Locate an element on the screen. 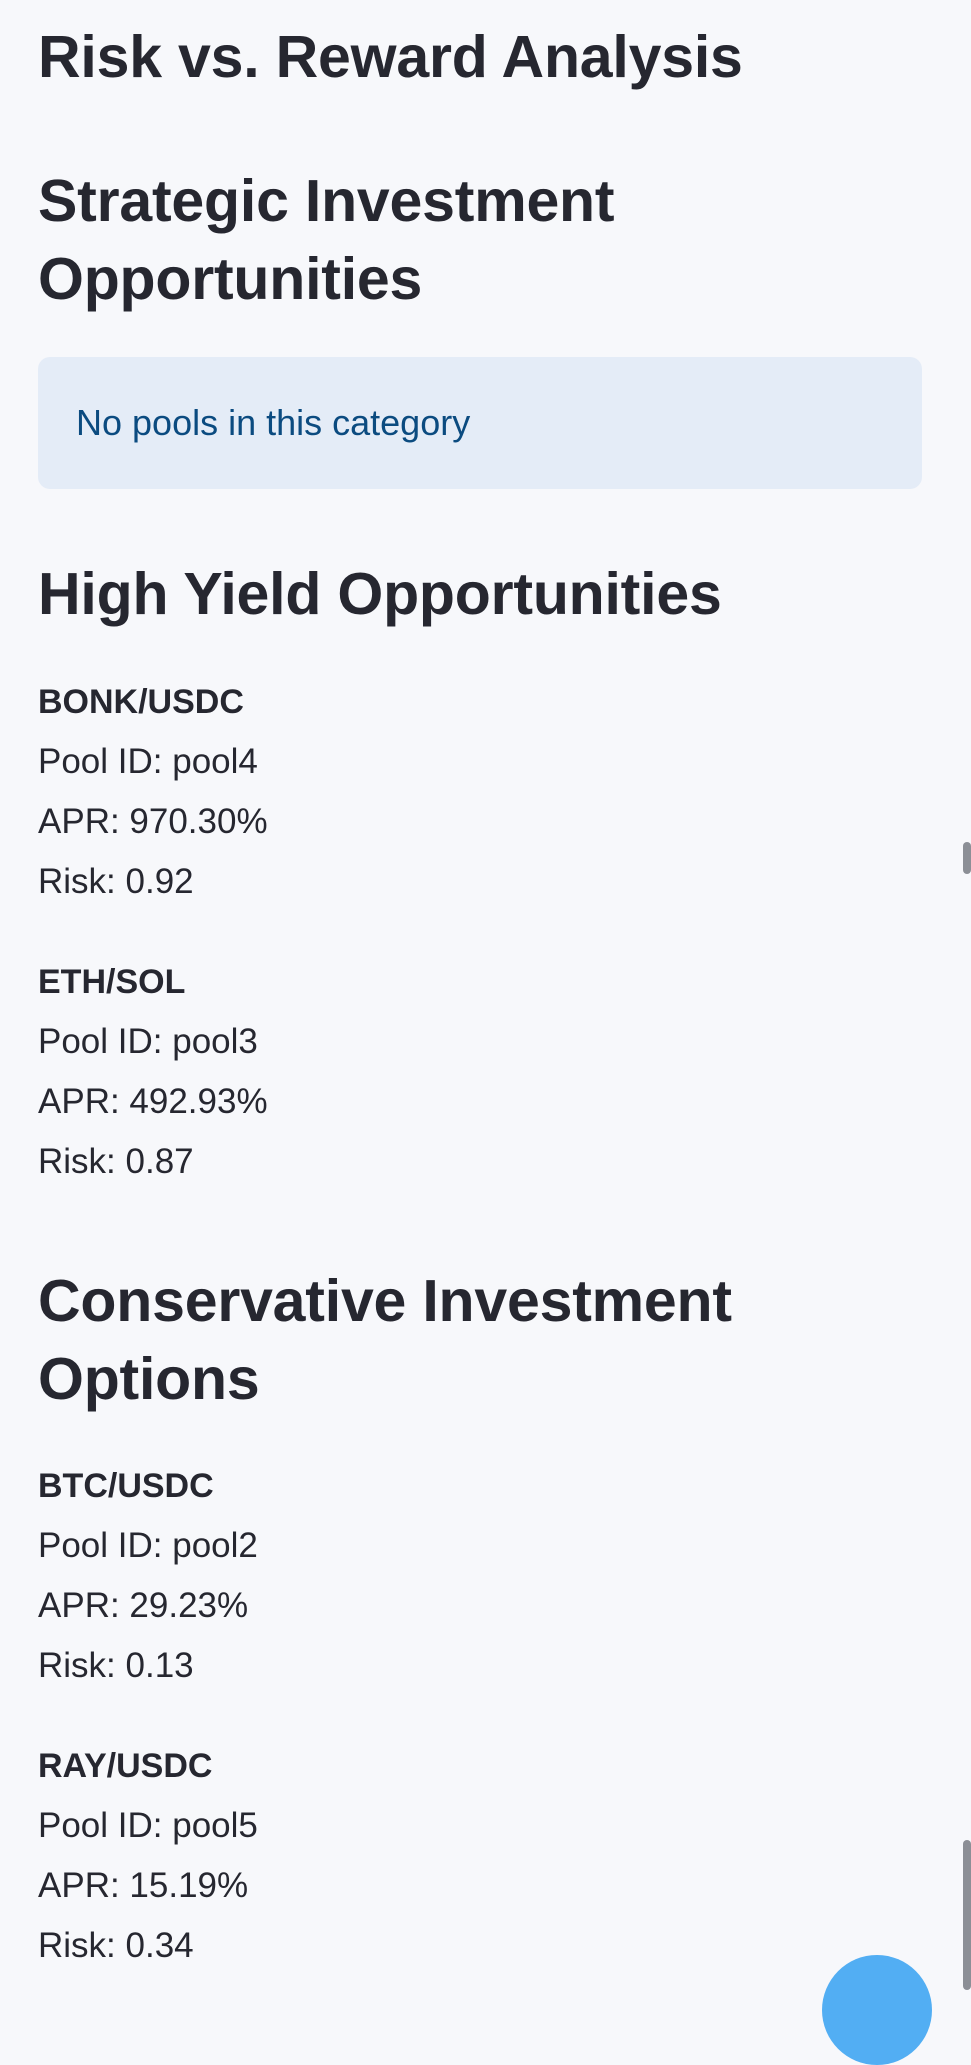 The height and width of the screenshot is (2065, 971). pool-risk: Risk: 0.87 is located at coordinates (116, 1161).